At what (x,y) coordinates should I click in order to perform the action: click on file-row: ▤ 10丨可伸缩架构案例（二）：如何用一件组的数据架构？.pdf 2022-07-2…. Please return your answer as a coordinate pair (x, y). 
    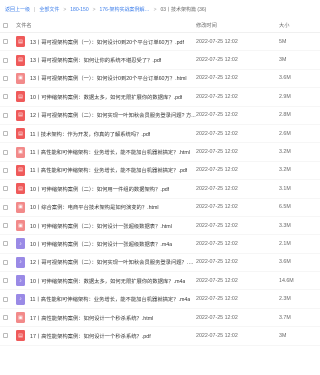
    Looking at the image, I should click on (160, 189).